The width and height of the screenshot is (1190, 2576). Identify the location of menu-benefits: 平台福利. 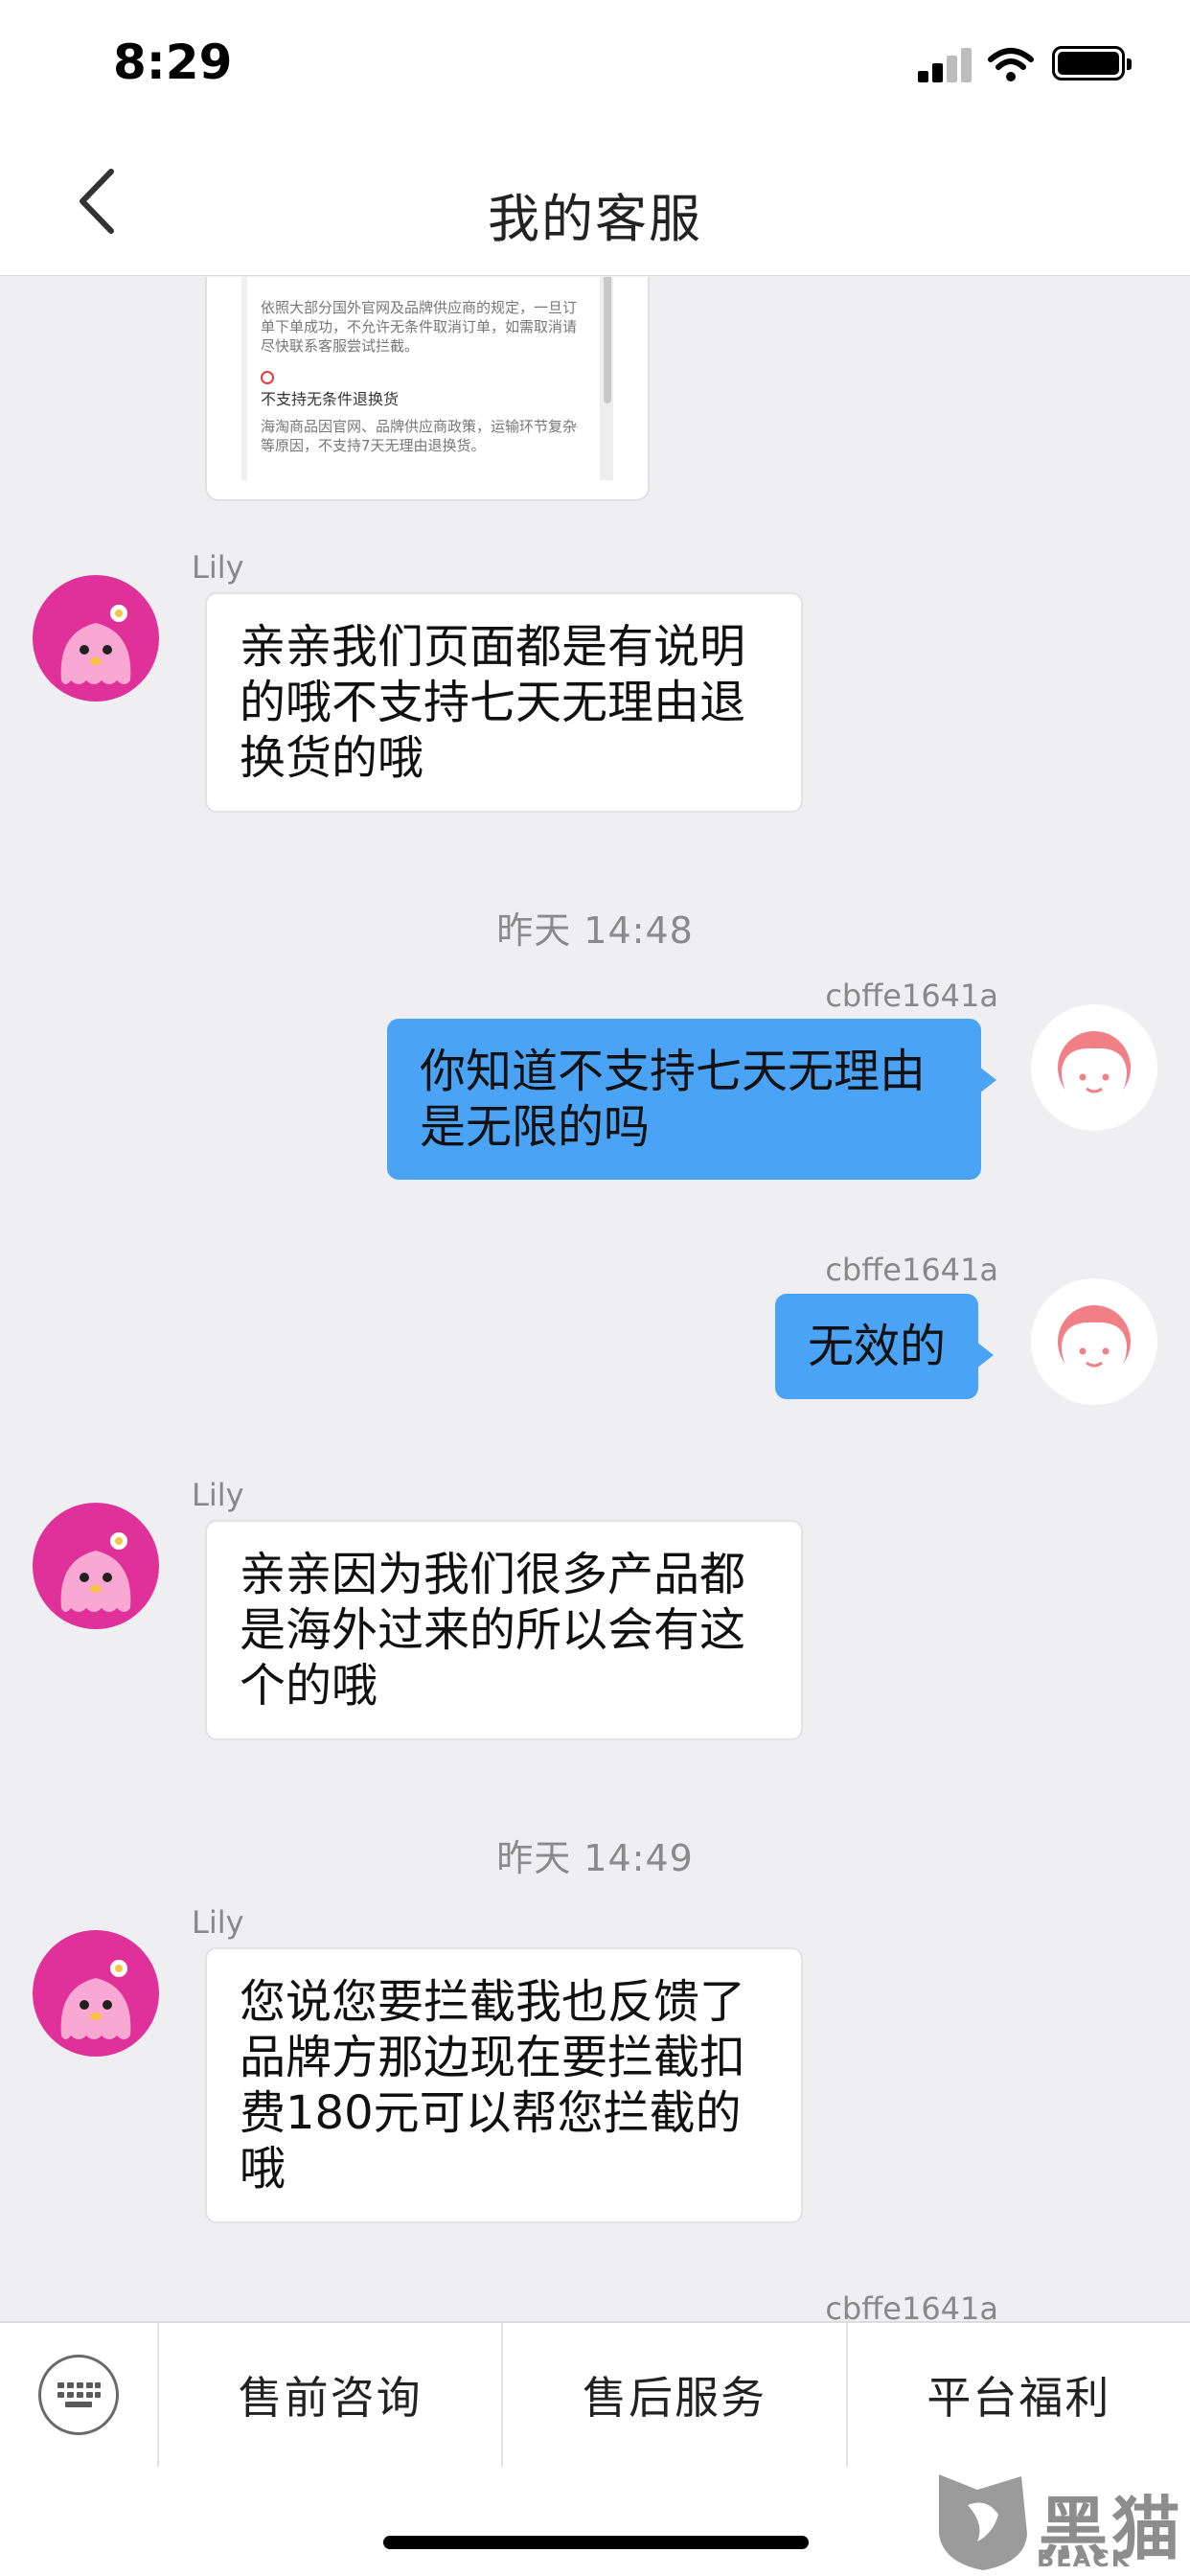
(1019, 2395).